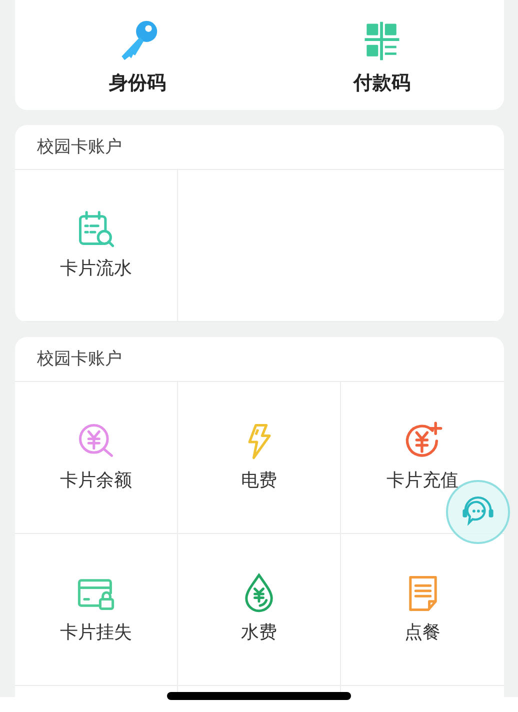  What do you see at coordinates (137, 55) in the screenshot?
I see `id-code-button: 身份码` at bounding box center [137, 55].